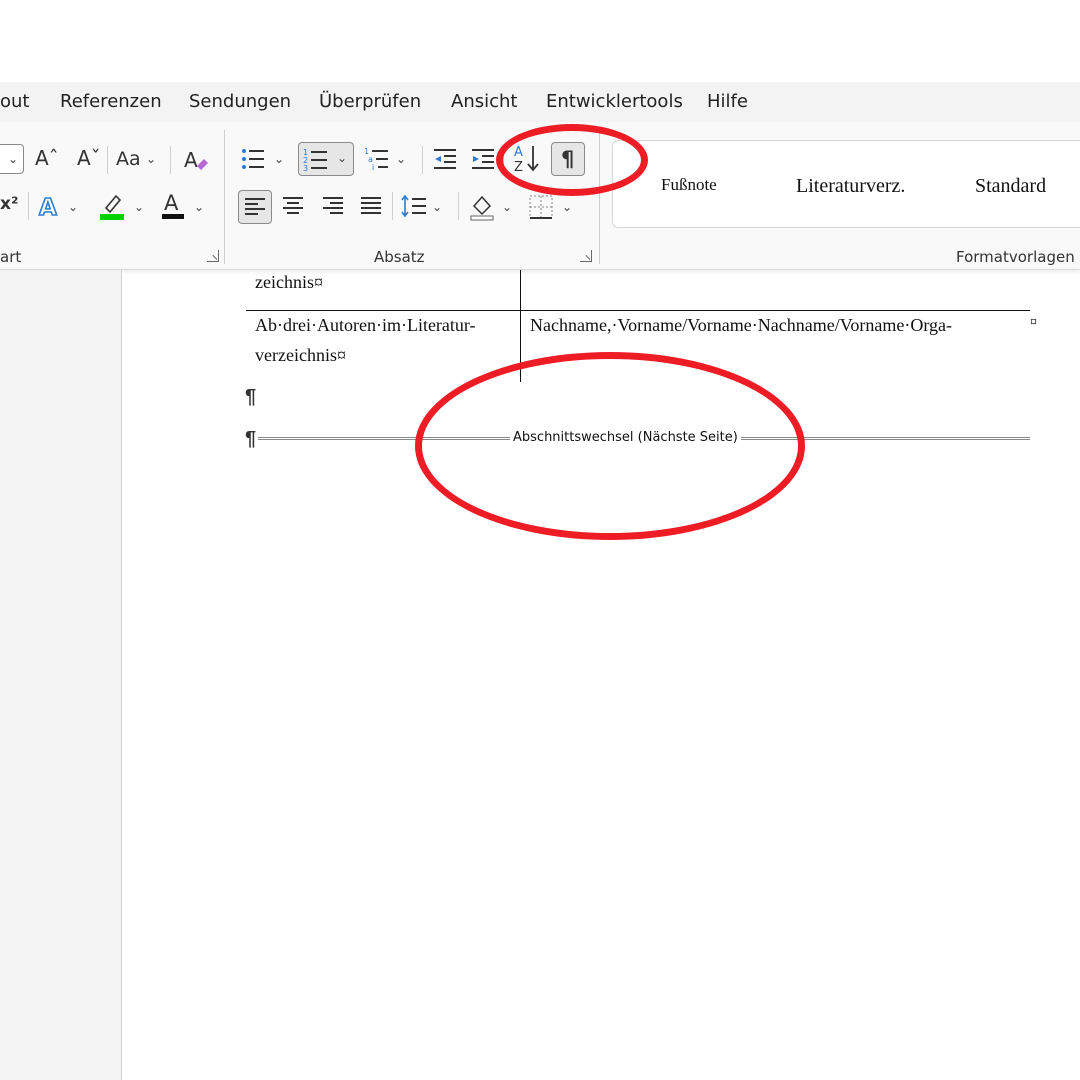 The height and width of the screenshot is (1080, 1080). Describe the element at coordinates (572, 160) in the screenshot. I see `annotation-circle-formatting-marks` at that location.